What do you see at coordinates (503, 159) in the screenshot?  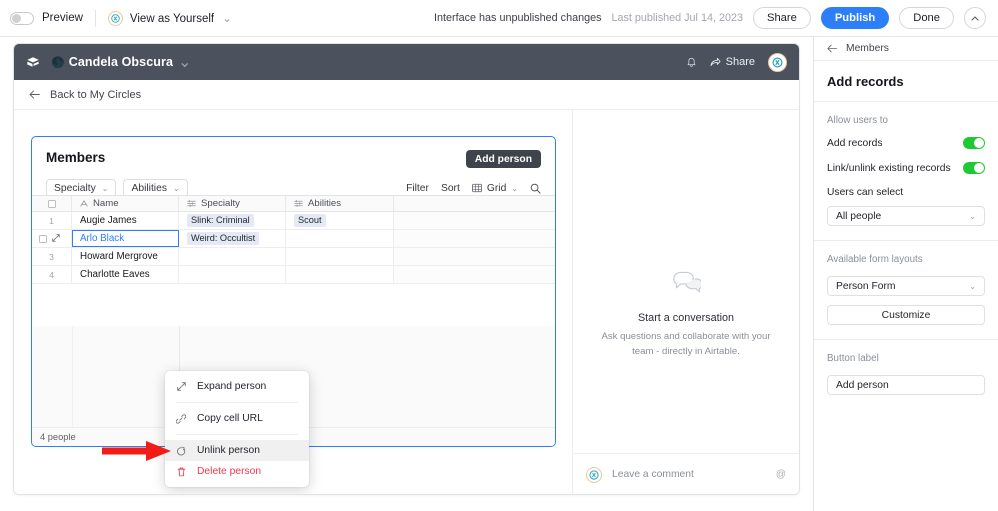 I see `add-person-button: Add person` at bounding box center [503, 159].